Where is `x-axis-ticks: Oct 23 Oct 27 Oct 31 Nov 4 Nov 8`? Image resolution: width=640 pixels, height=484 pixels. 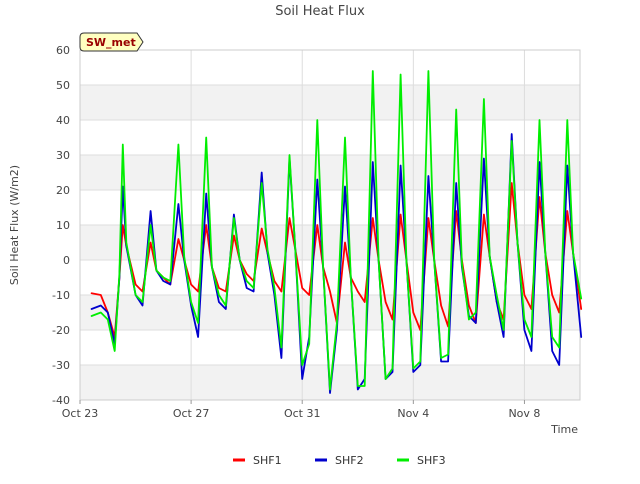 x-axis-ticks: Oct 23 Oct 27 Oct 31 Nov 4 Nov 8 is located at coordinates (301, 410).